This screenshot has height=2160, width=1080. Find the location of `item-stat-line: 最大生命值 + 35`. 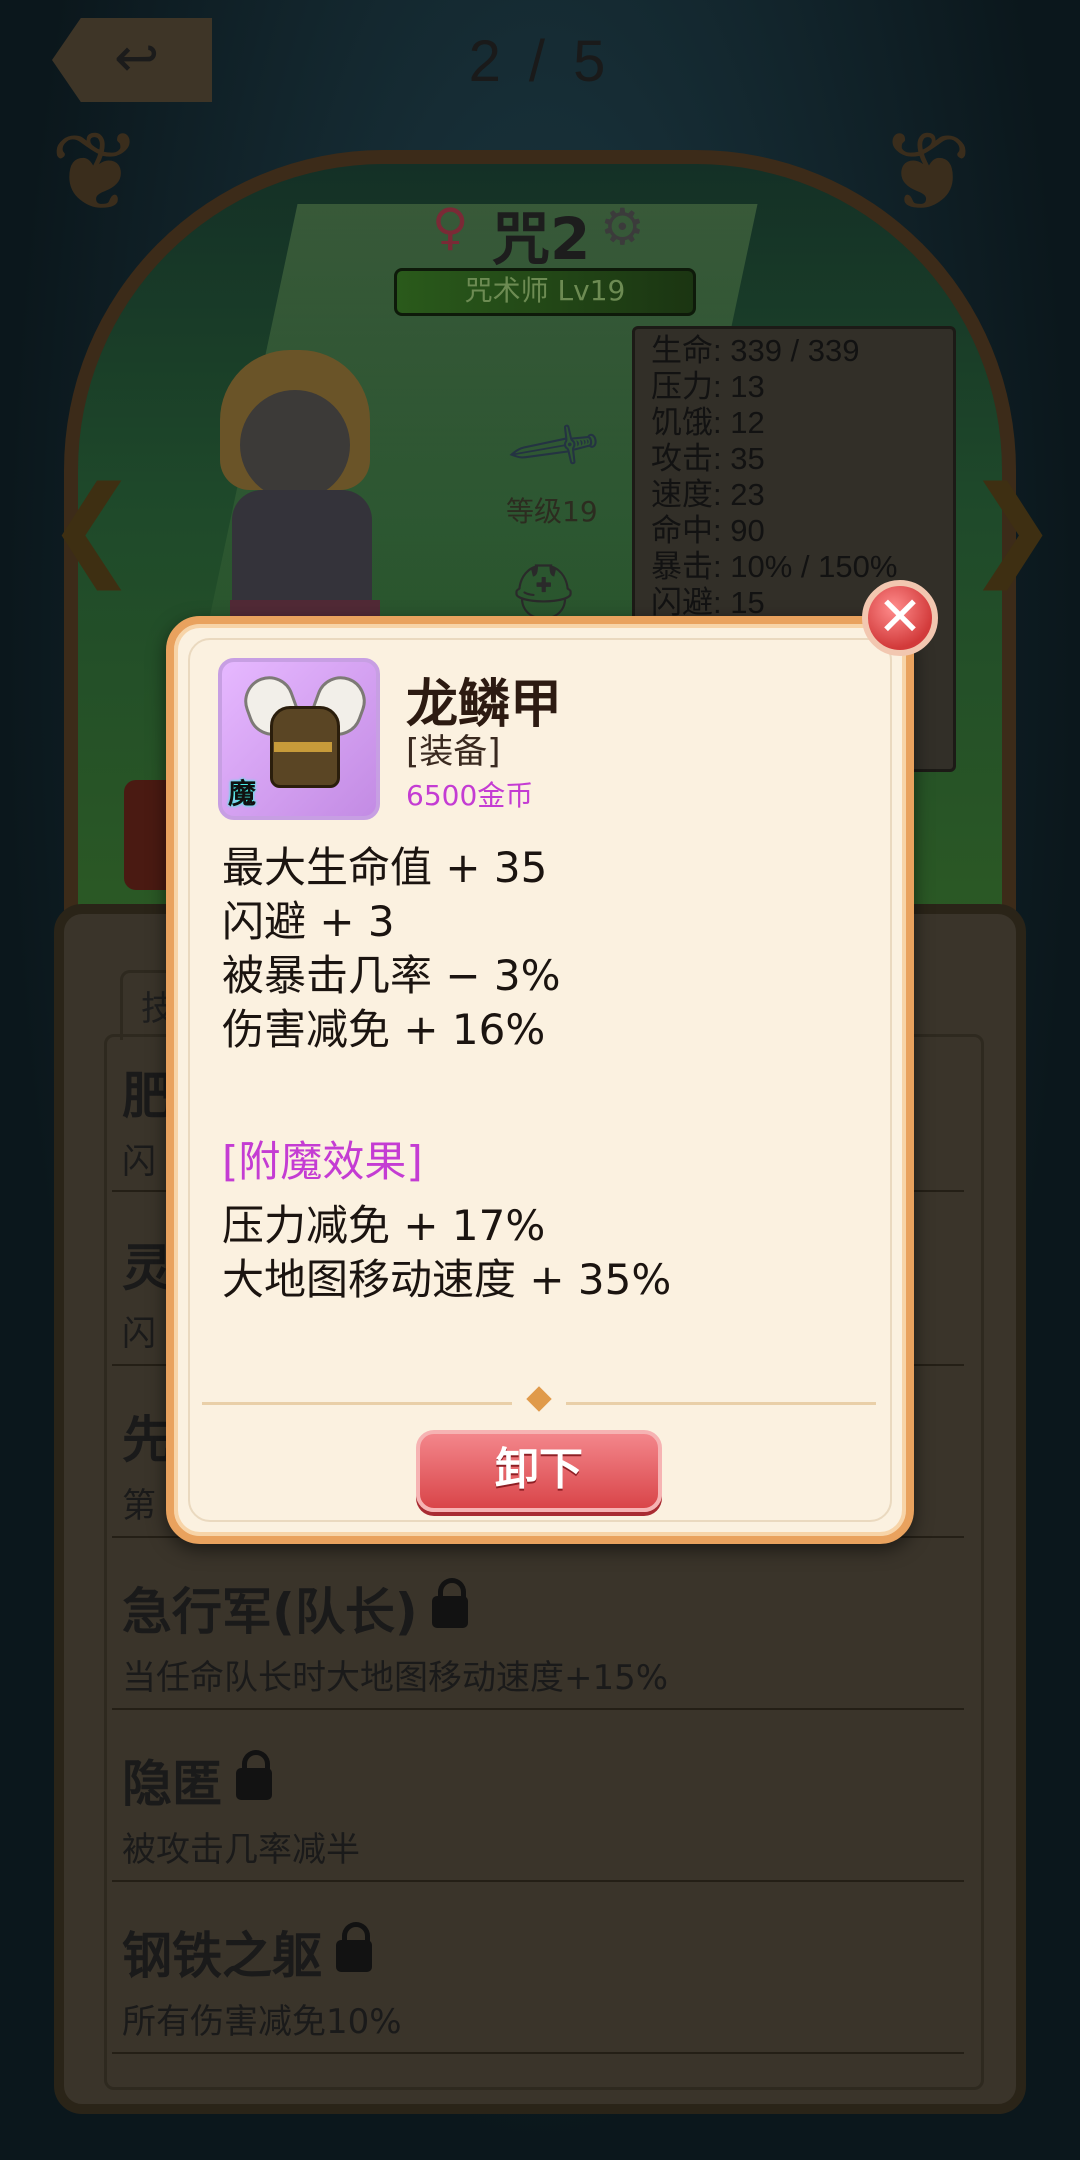

item-stat-line: 最大生命值 + 35 is located at coordinates (385, 867).